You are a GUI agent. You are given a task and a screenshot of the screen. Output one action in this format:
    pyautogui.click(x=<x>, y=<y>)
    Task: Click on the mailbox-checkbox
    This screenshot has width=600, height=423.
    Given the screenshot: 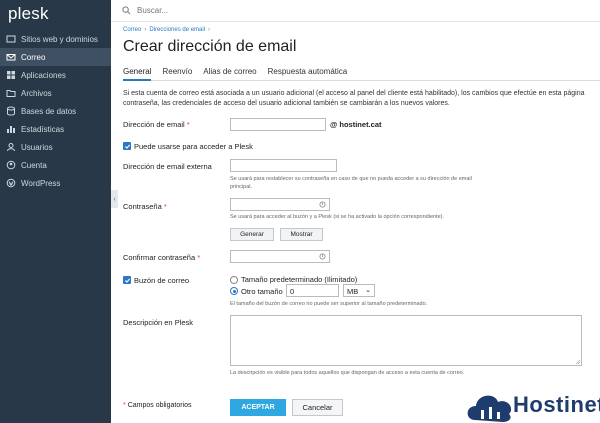 What is the action you would take?
    pyautogui.click(x=127, y=280)
    